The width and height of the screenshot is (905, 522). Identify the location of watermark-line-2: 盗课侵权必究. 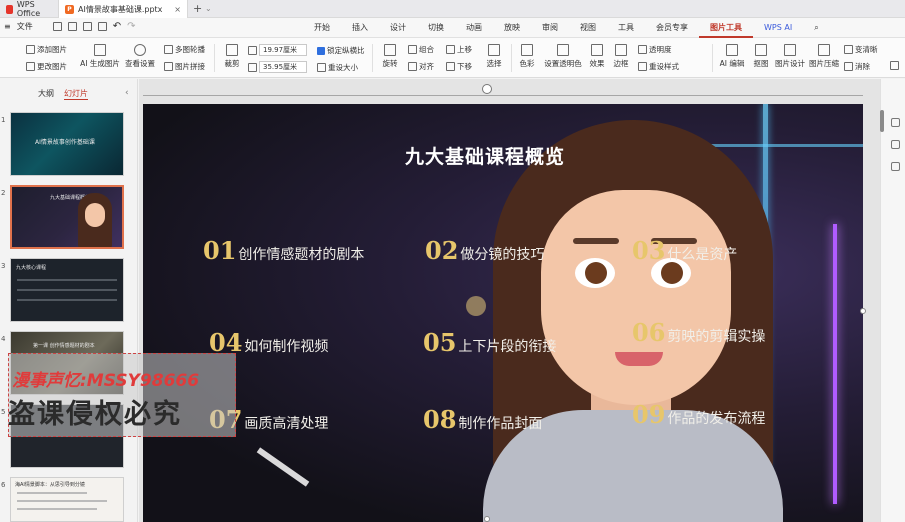
(95, 414).